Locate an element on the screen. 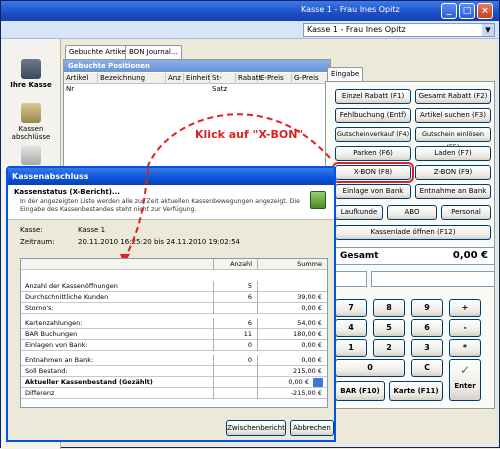 The height and width of the screenshot is (449, 500). row-label: Anzahl der Kassenöffnungen is located at coordinates (71, 286).